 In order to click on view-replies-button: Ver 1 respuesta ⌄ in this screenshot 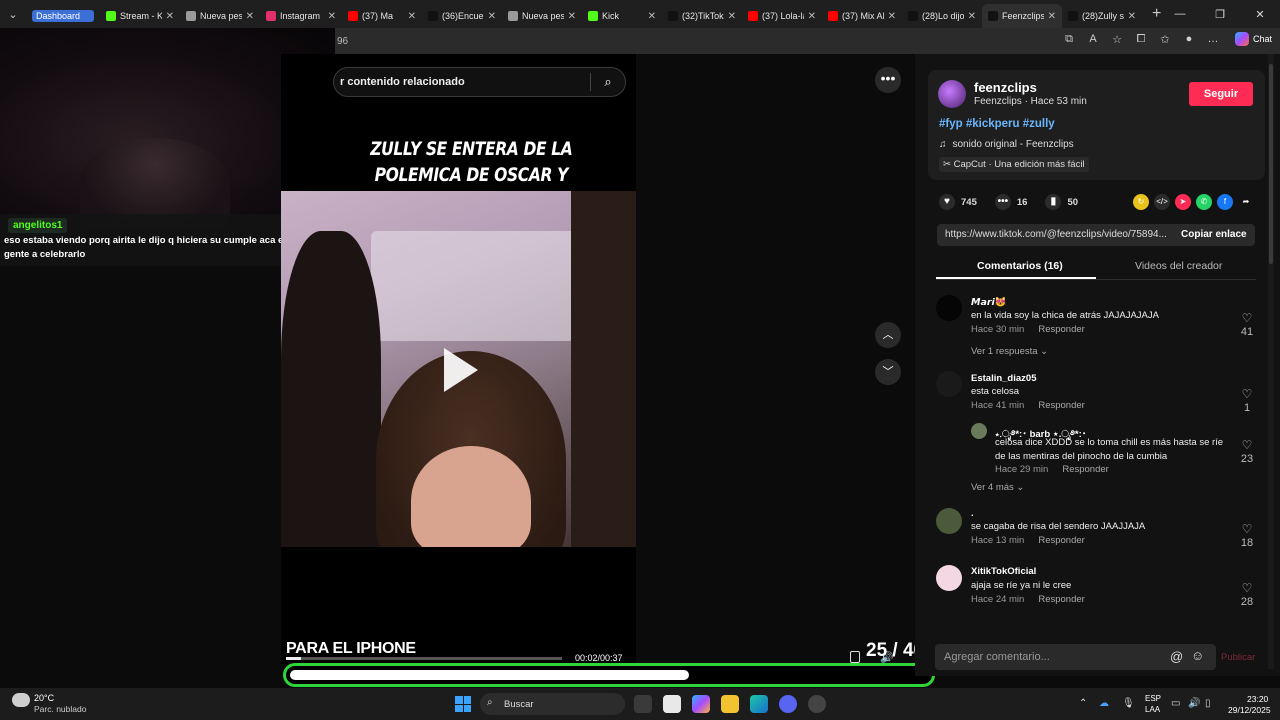, I will do `click(1009, 351)`.